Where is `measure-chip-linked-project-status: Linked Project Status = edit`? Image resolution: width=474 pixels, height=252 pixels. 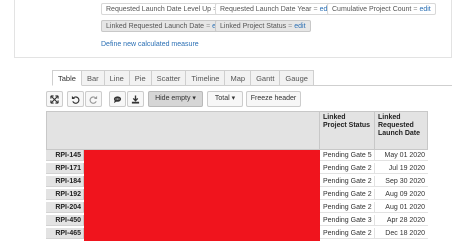
measure-chip-linked-project-status: Linked Project Status = edit is located at coordinates (263, 26).